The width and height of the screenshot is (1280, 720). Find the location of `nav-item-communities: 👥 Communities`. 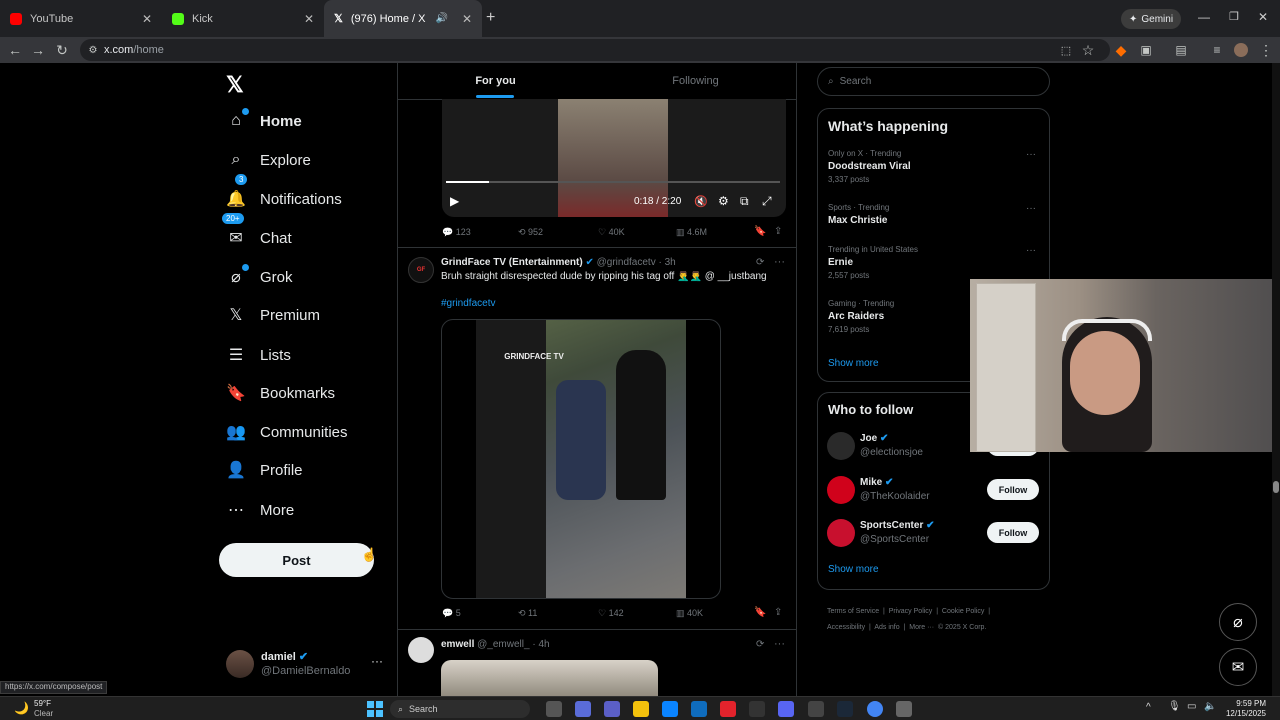

nav-item-communities: 👥 Communities is located at coordinates (287, 432).